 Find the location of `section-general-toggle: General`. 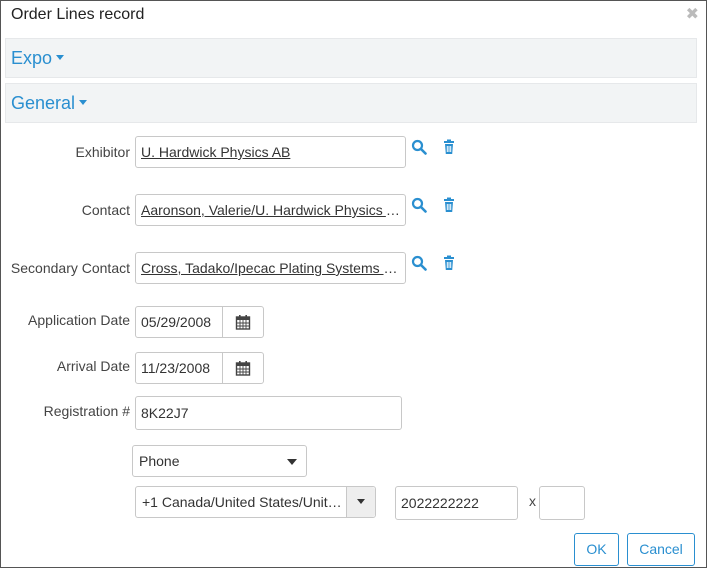

section-general-toggle: General is located at coordinates (49, 103).